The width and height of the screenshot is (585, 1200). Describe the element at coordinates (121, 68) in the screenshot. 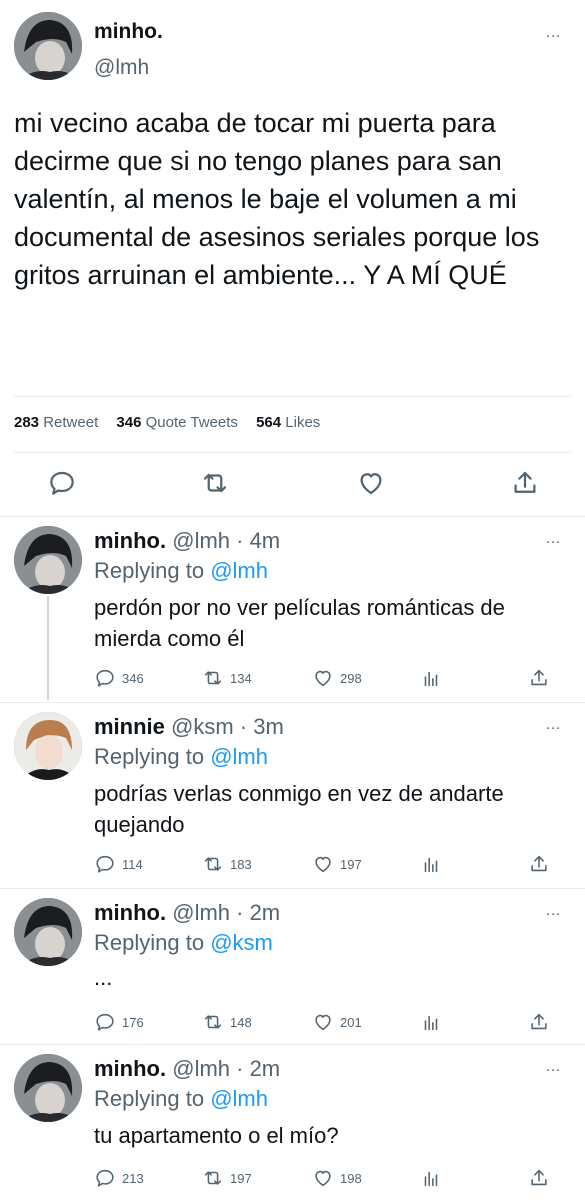

I see `main-author-handle: @lmh` at that location.